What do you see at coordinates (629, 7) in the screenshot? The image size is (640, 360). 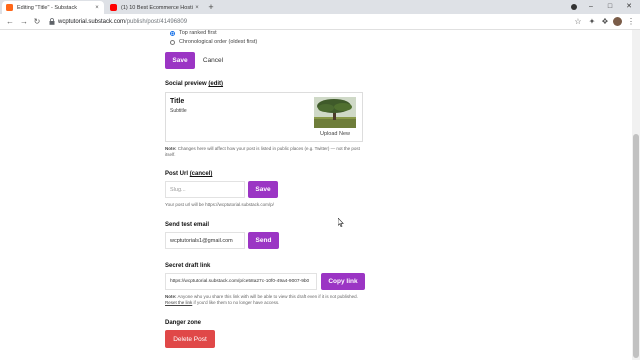 I see `close-window-button: ✕` at bounding box center [629, 7].